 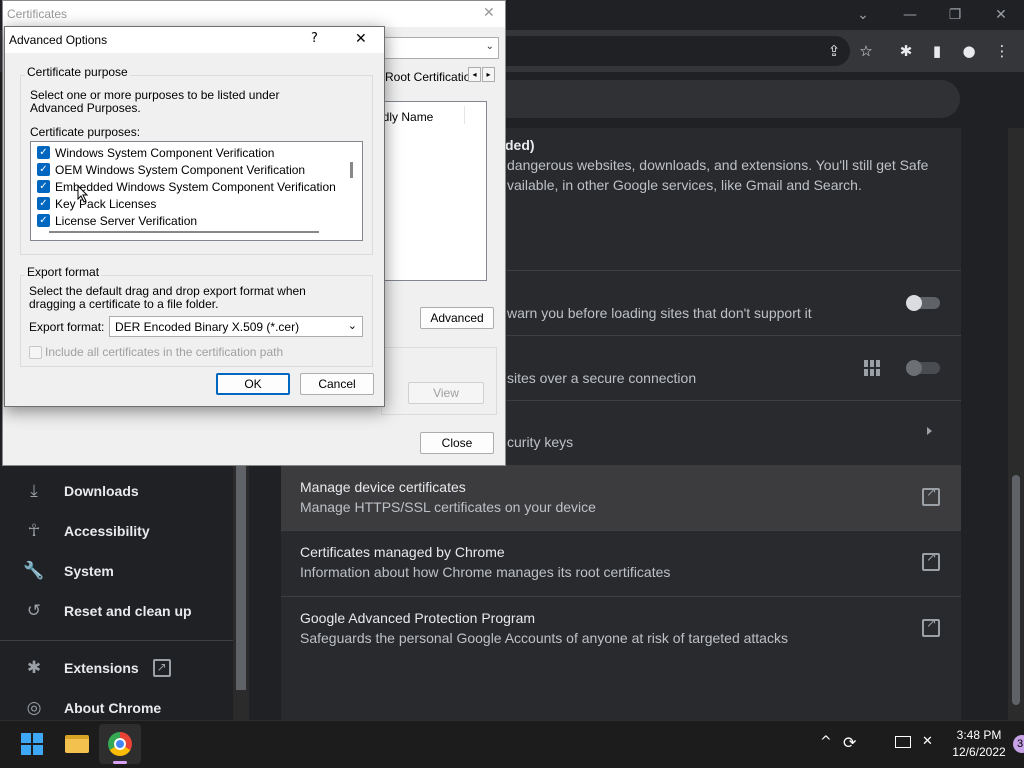 I want to click on sidebar-item-system: 🔧 System, so click(x=117, y=571).